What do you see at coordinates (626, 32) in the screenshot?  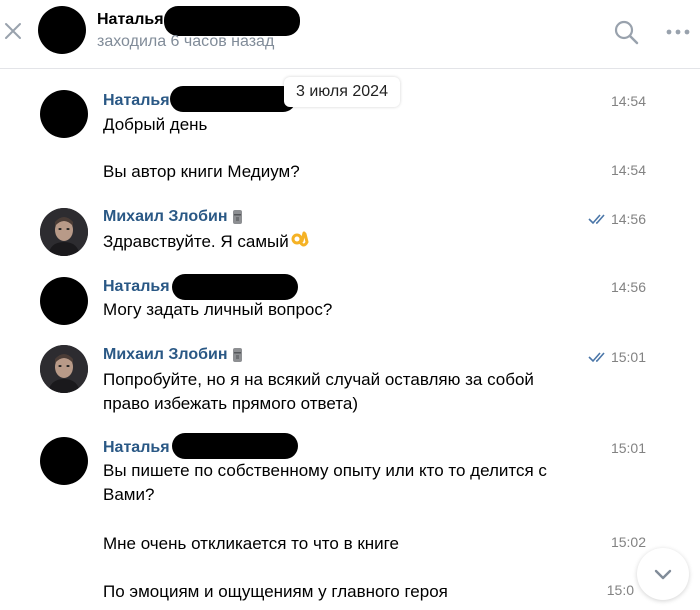 I see `search-icon` at bounding box center [626, 32].